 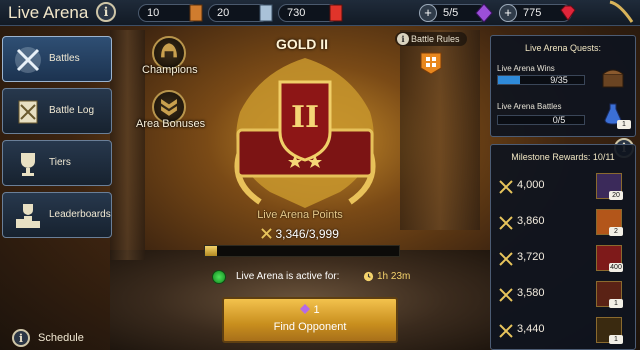 What do you see at coordinates (310, 327) in the screenshot?
I see `find-opponent-label: Find Opponent` at bounding box center [310, 327].